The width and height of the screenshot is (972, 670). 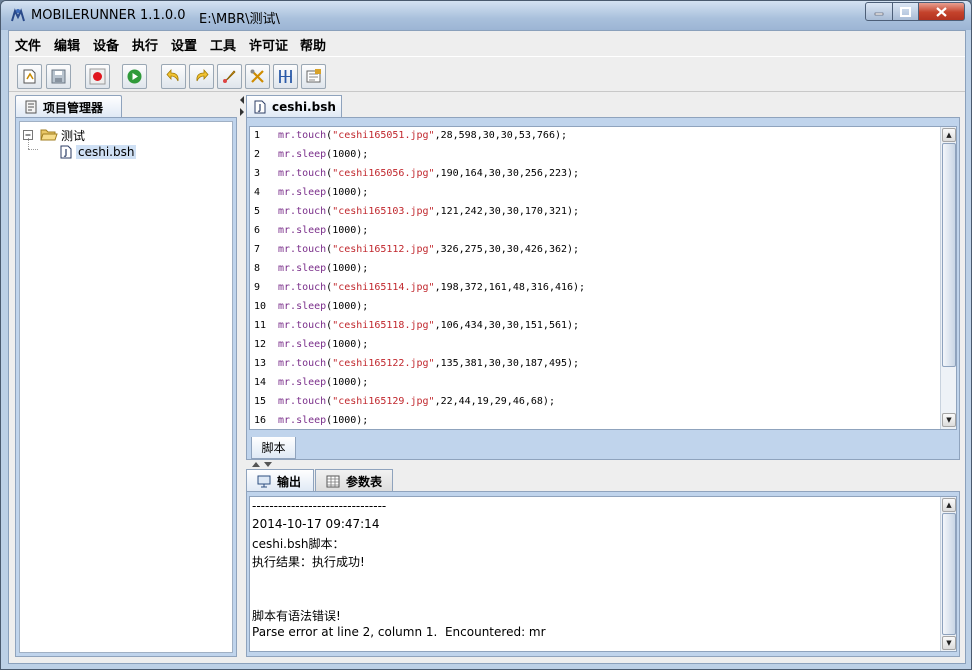 I want to click on record-button, so click(x=97, y=76).